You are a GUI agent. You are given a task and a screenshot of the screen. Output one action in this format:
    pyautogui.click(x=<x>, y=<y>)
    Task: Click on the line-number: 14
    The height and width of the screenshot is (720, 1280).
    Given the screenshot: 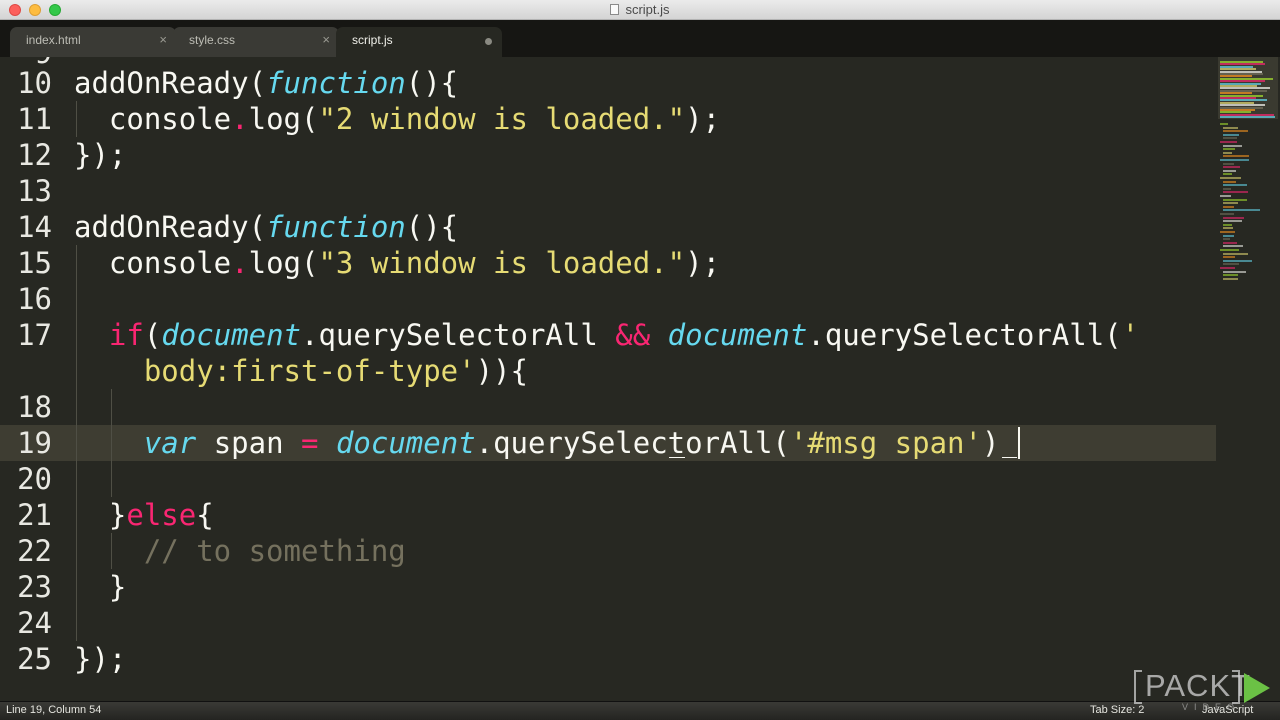 What is the action you would take?
    pyautogui.click(x=34, y=227)
    